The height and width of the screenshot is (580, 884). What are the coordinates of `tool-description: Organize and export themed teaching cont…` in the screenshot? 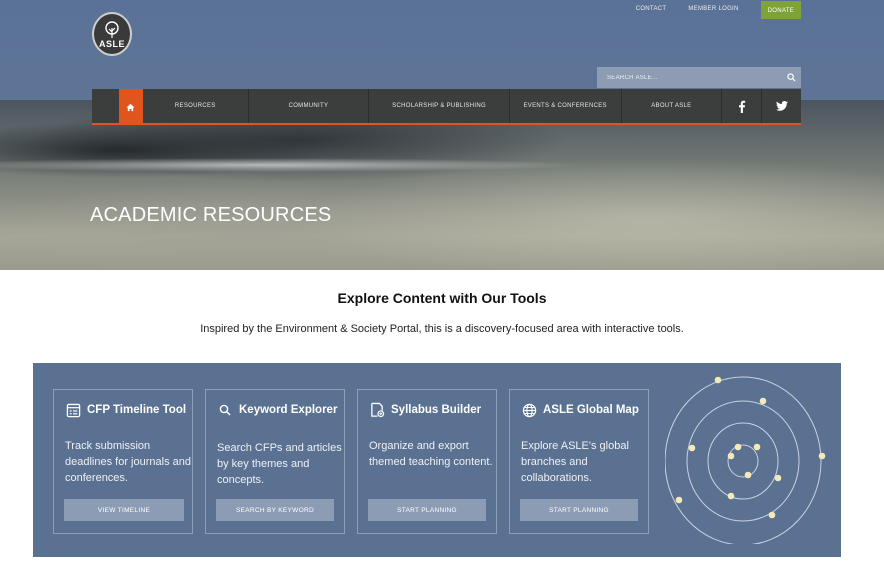 It's located at (431, 454).